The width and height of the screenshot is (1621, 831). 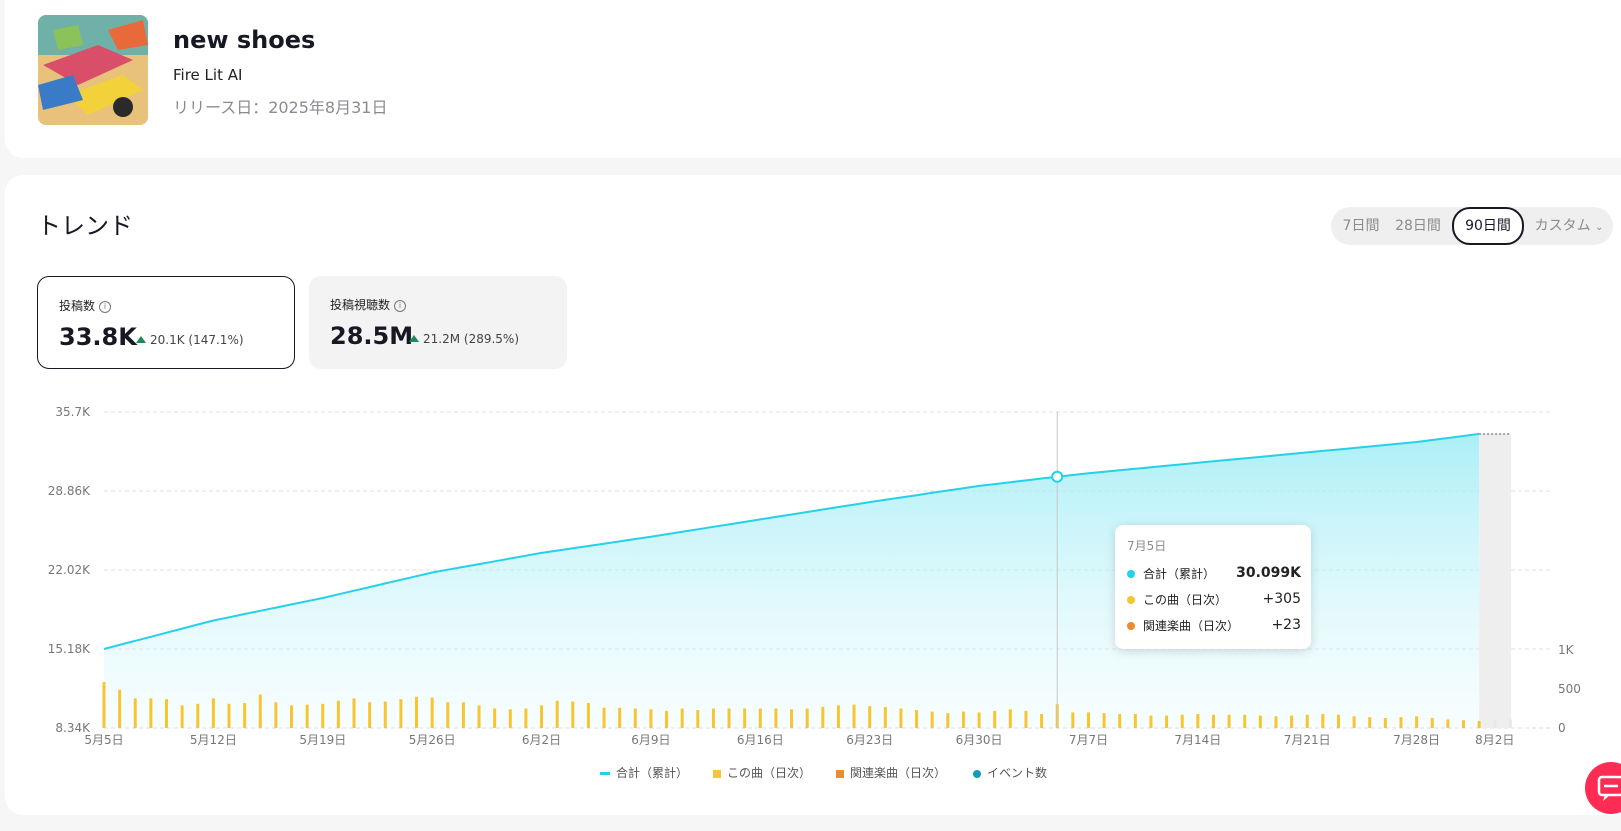 I want to click on y-tick-label: 35.7K, so click(x=73, y=412).